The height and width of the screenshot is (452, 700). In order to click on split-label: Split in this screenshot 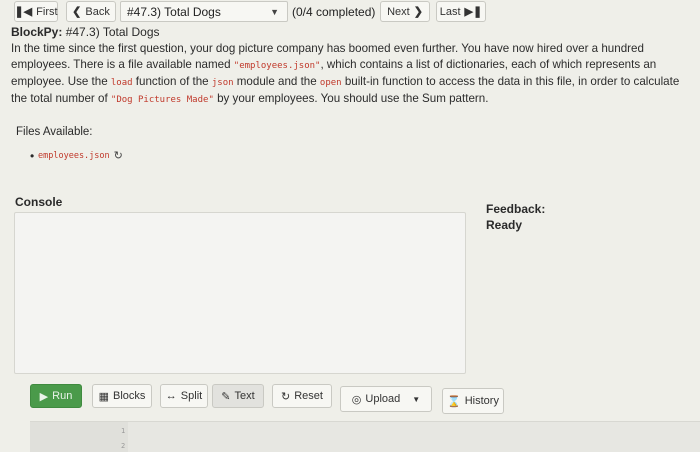, I will do `click(191, 396)`.